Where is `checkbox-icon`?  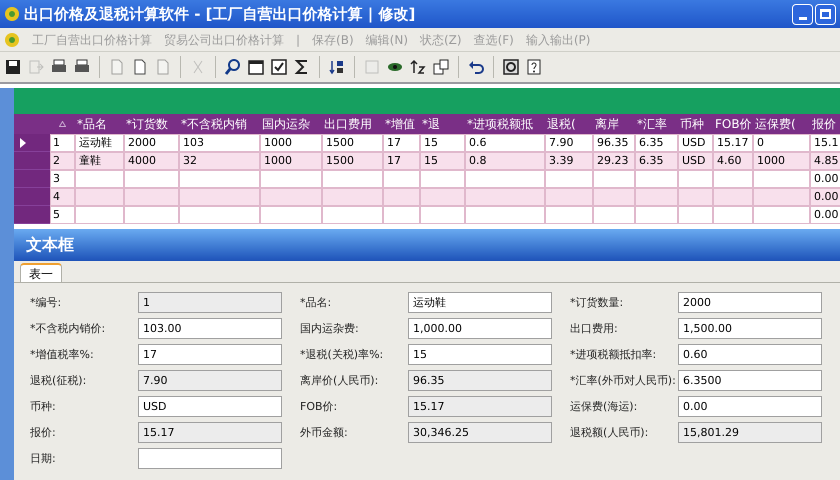
checkbox-icon is located at coordinates (279, 67).